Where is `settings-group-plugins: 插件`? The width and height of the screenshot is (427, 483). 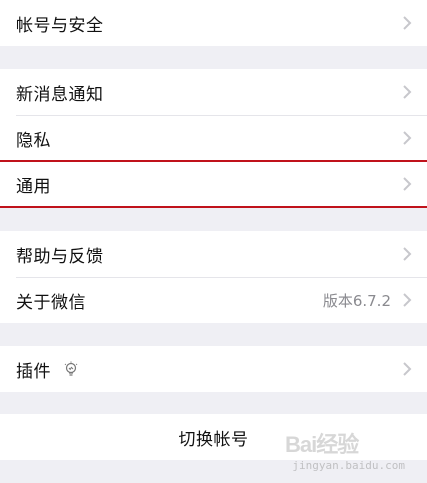 settings-group-plugins: 插件 is located at coordinates (213, 369).